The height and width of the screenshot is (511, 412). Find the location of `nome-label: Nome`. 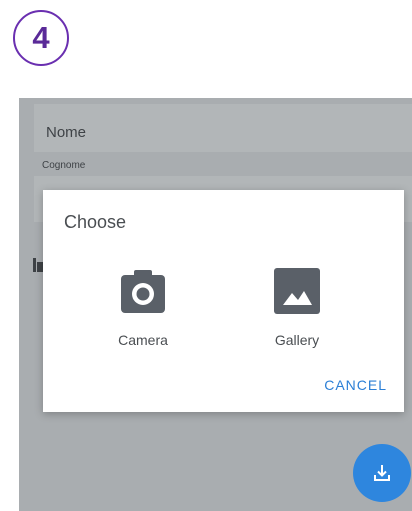

nome-label: Nome is located at coordinates (66, 132).